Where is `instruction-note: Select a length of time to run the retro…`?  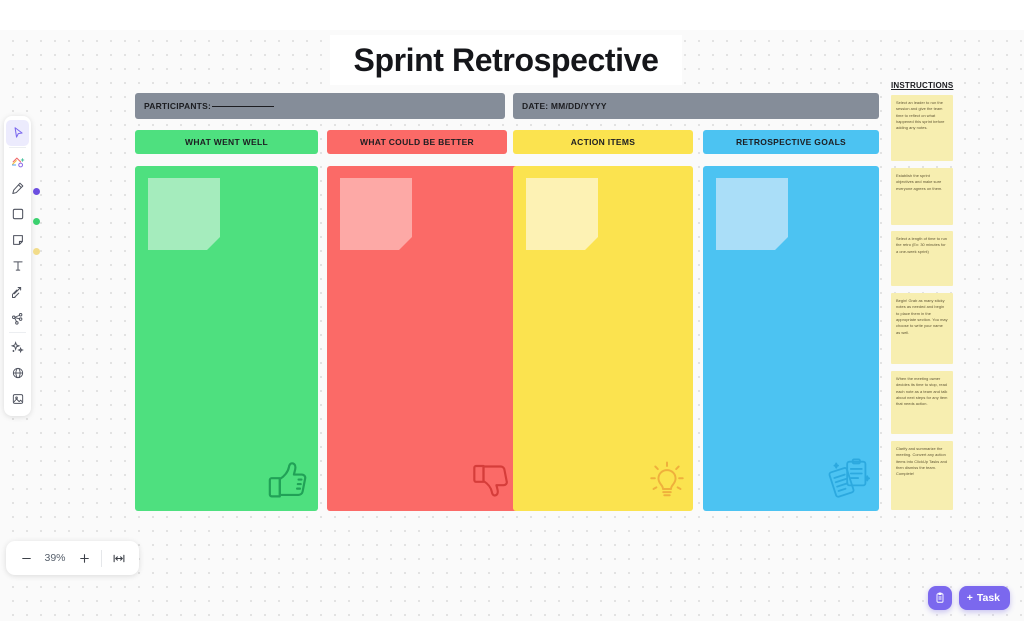 instruction-note: Select a length of time to run the retro… is located at coordinates (922, 258).